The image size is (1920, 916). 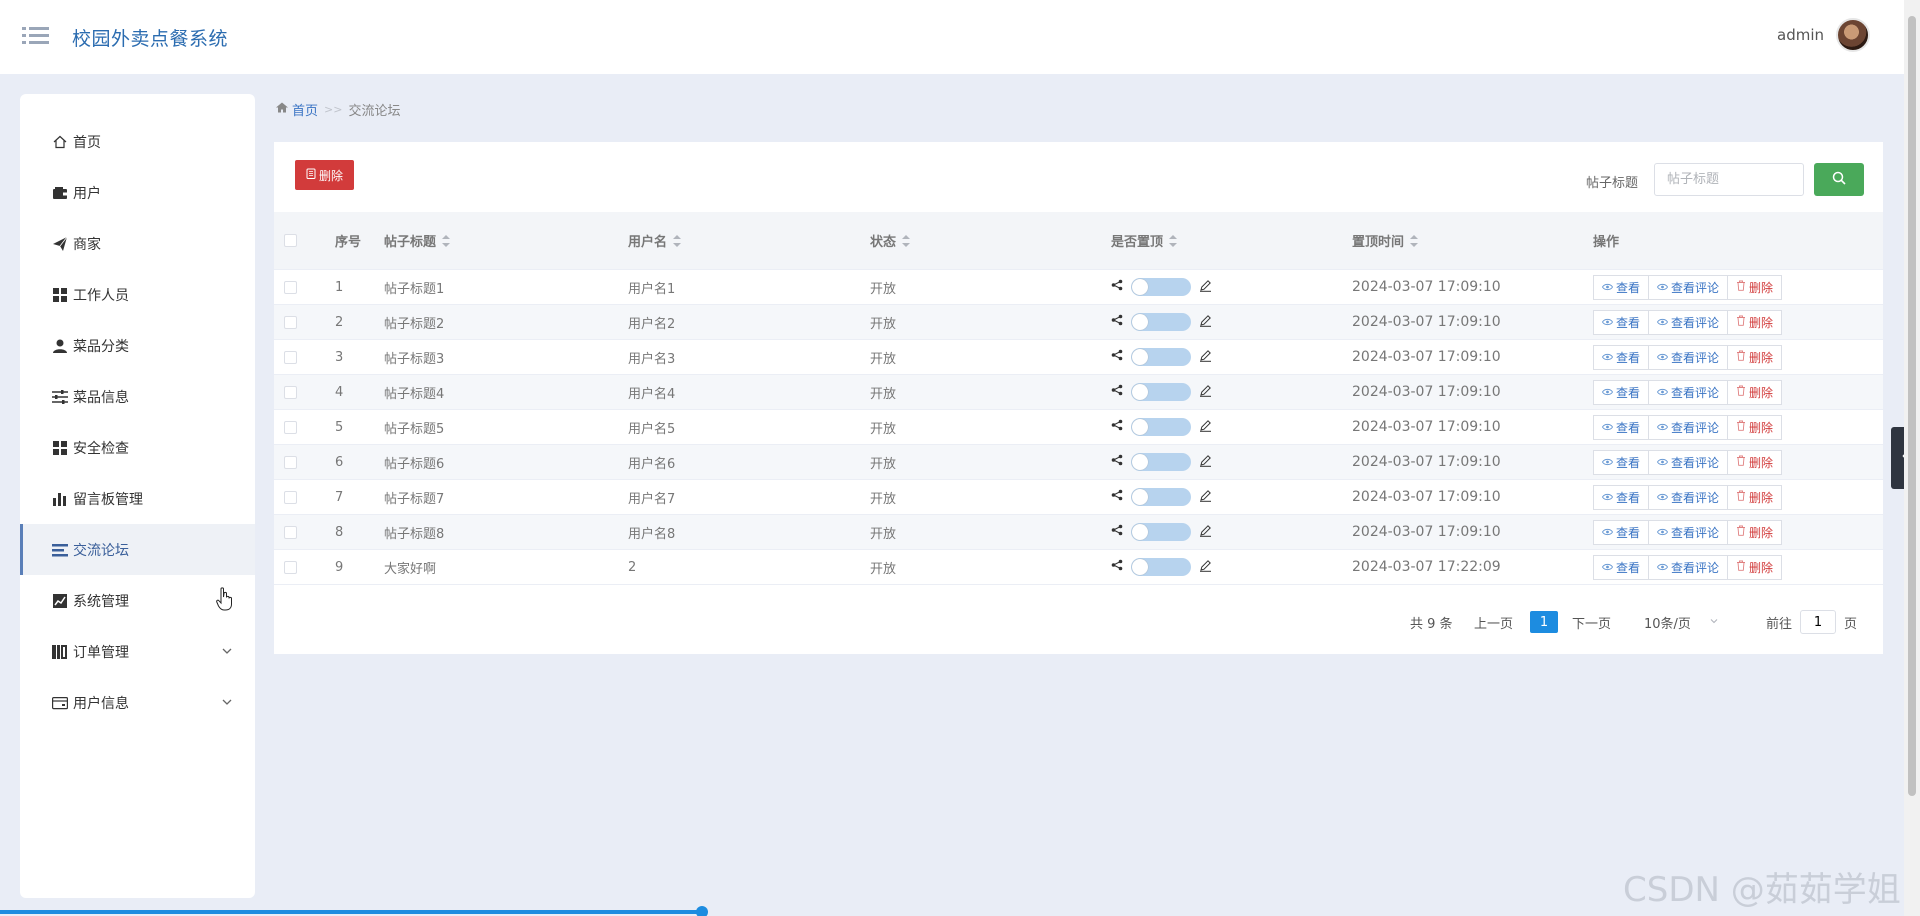 I want to click on scrollbar-thumb, so click(x=1912, y=406).